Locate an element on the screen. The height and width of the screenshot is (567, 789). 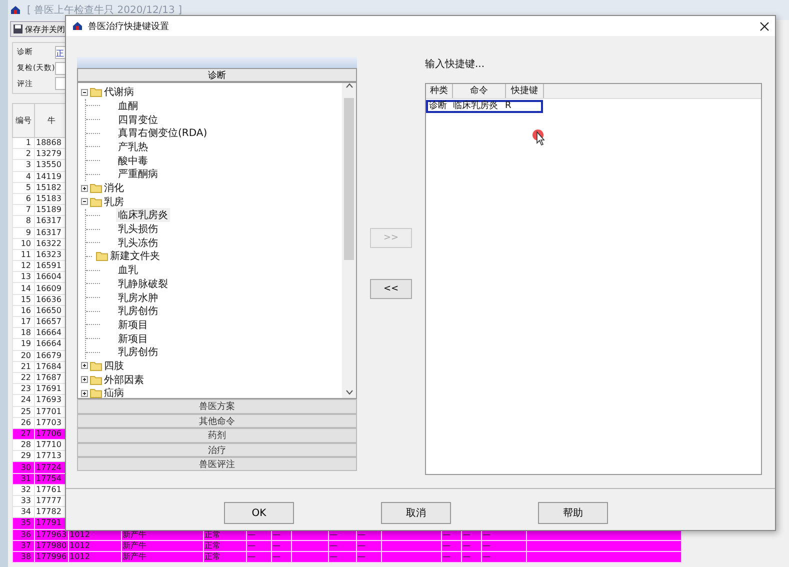
table-cell: 177980 is located at coordinates (51, 546).